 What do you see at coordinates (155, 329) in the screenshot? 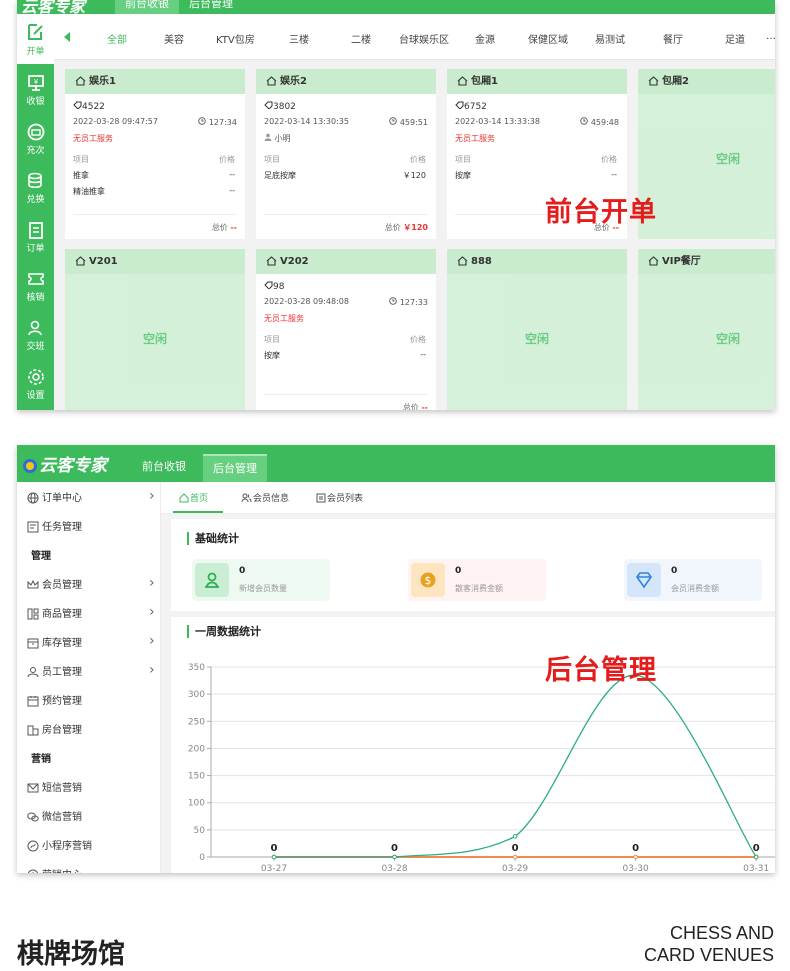
I see `room-card: V201 空闲` at bounding box center [155, 329].